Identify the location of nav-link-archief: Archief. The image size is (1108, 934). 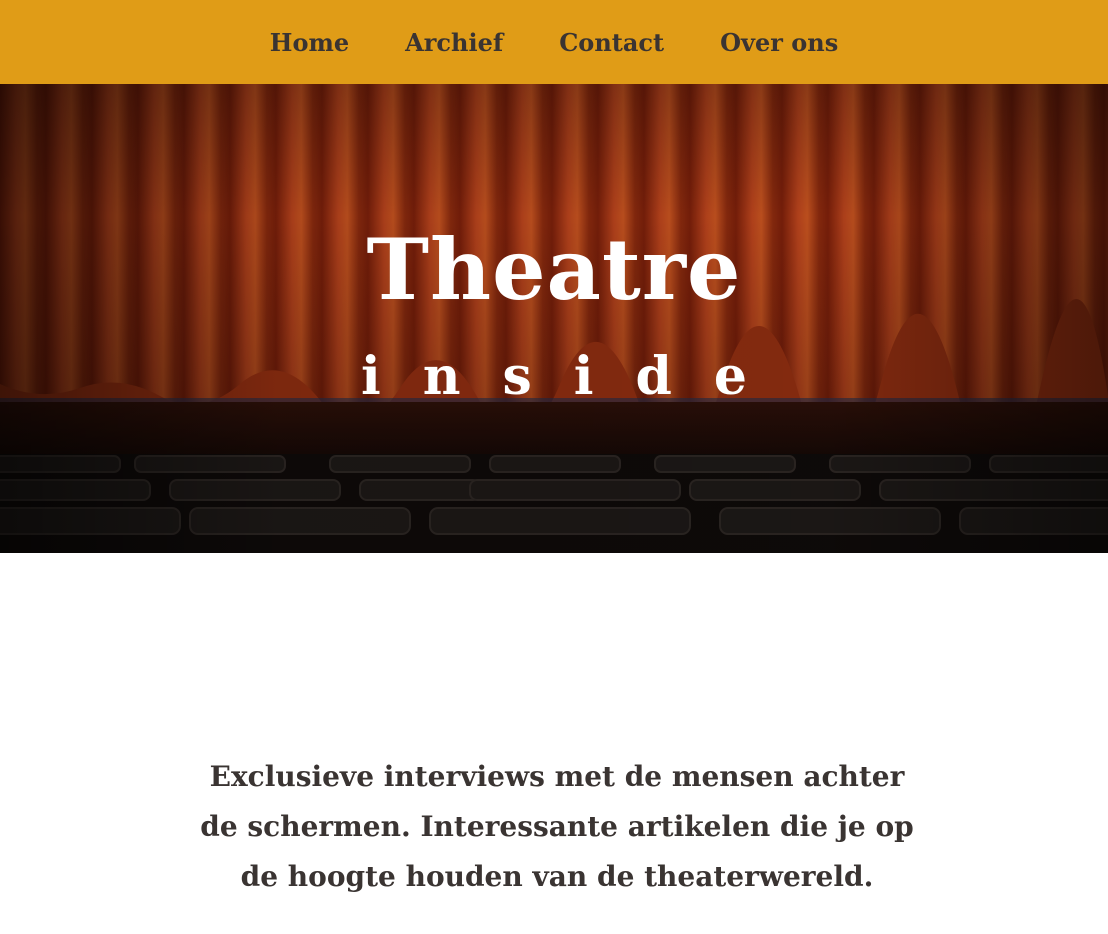
(454, 42).